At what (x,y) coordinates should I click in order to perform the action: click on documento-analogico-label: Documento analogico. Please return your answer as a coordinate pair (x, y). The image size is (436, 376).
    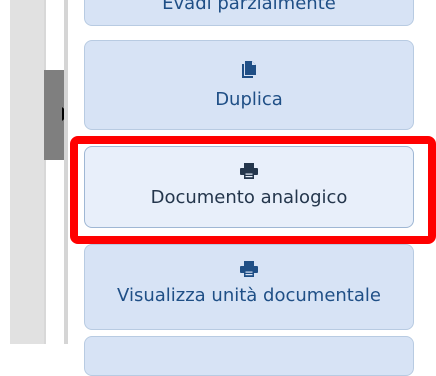
    Looking at the image, I should click on (249, 197).